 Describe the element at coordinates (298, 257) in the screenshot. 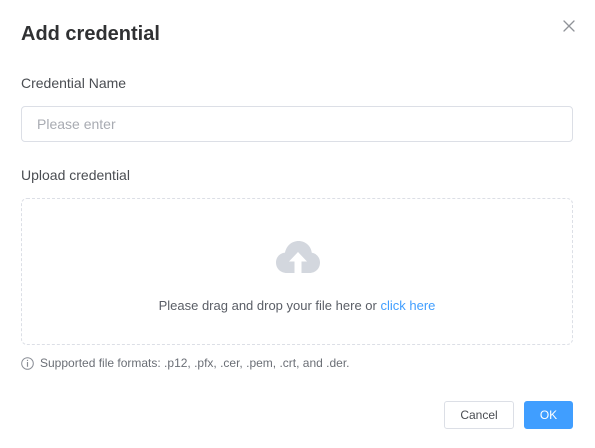

I see `cloud-upload-icon` at that location.